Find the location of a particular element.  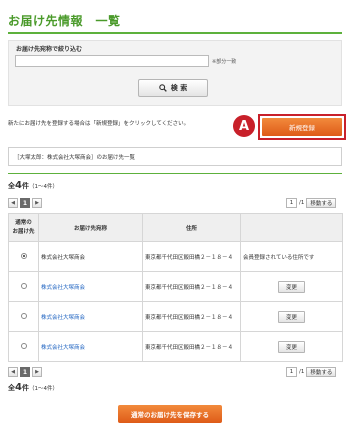

count-prefix-bottom: 全 is located at coordinates (11, 388).